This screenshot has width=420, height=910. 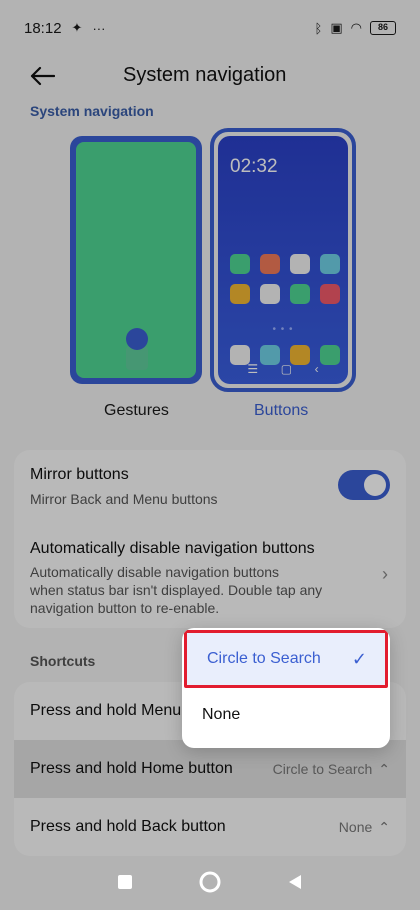 I want to click on home-button, so click(x=210, y=882).